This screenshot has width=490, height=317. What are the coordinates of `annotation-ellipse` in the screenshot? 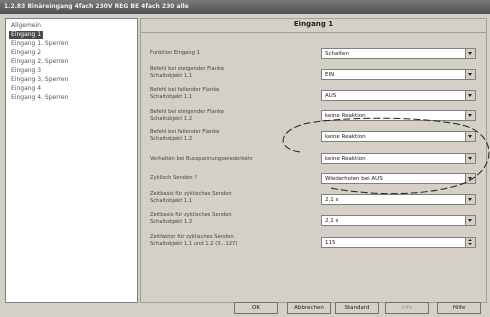 It's located at (386, 156).